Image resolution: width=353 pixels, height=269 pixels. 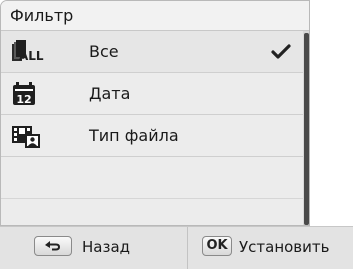 What do you see at coordinates (155, 16) in the screenshot?
I see `menu-title: Фильтр` at bounding box center [155, 16].